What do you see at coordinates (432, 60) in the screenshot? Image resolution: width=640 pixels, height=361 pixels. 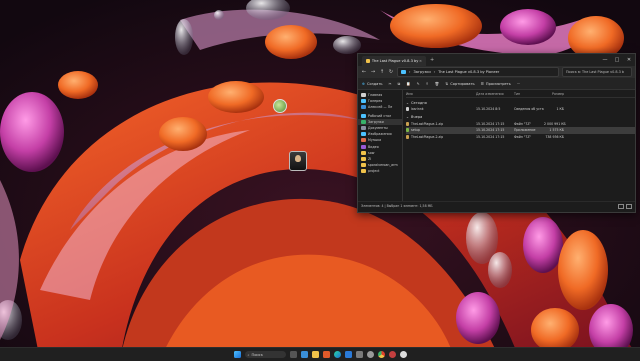 I see `new-tab-button: +` at bounding box center [432, 60].